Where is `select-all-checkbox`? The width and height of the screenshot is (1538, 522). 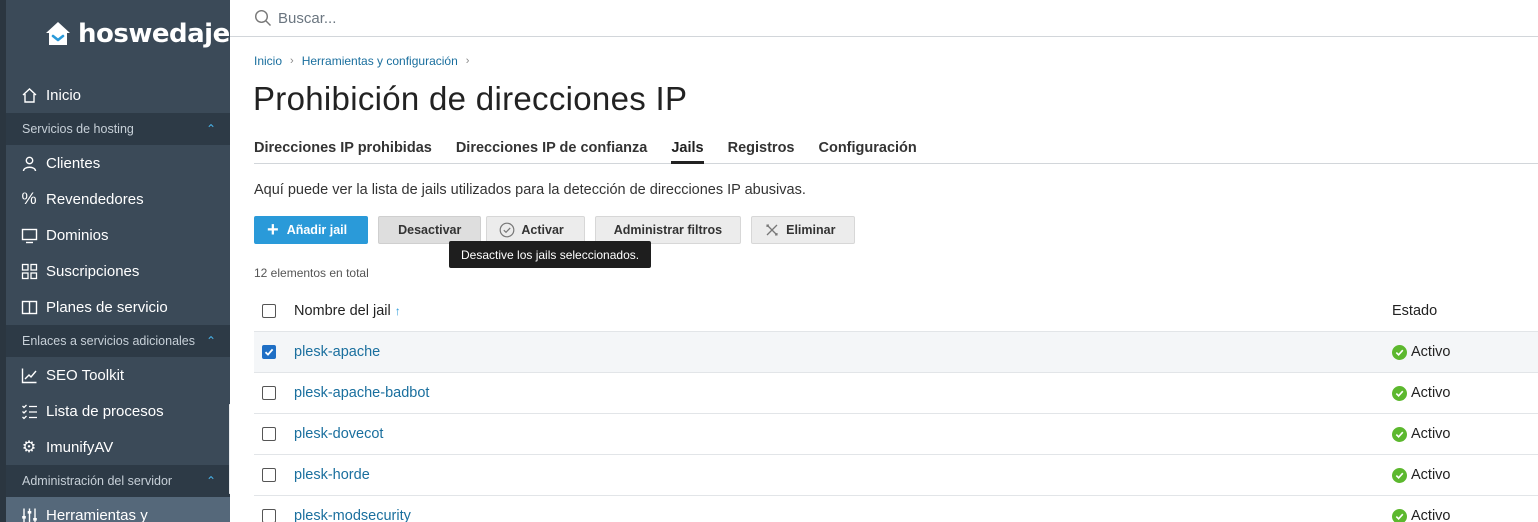
select-all-checkbox is located at coordinates (269, 311).